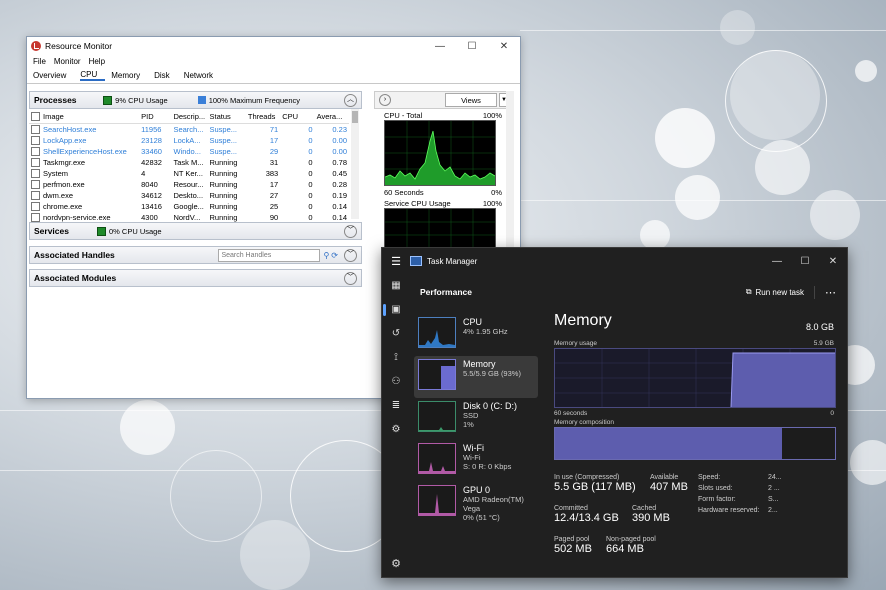 The width and height of the screenshot is (886, 590). I want to click on graphs-scrollbar, so click(510, 176).